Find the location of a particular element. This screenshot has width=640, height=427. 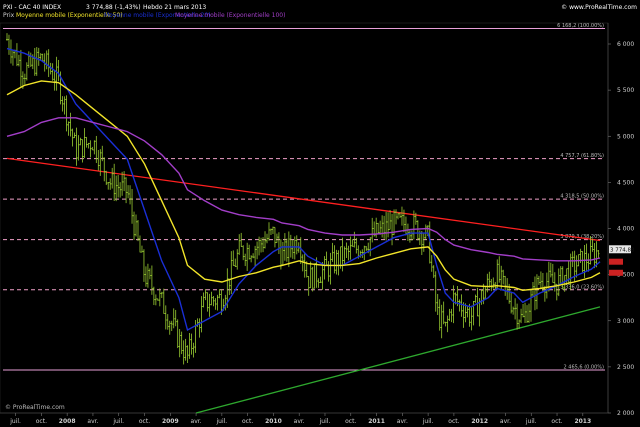

price-change: 3 774,88 (-1,43%) is located at coordinates (113, 7).